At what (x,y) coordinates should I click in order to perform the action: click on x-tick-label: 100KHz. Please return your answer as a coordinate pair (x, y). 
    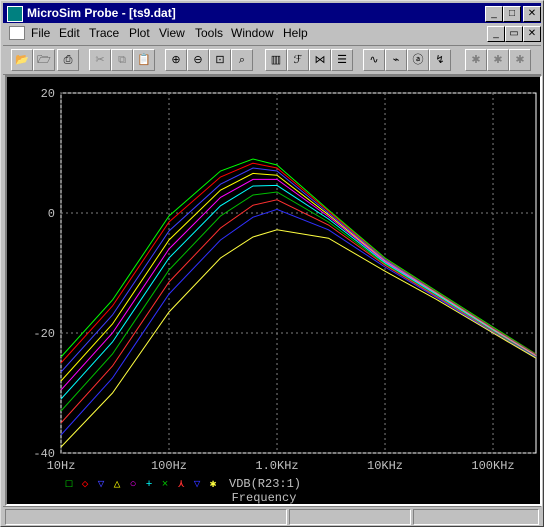
    Looking at the image, I should click on (492, 466).